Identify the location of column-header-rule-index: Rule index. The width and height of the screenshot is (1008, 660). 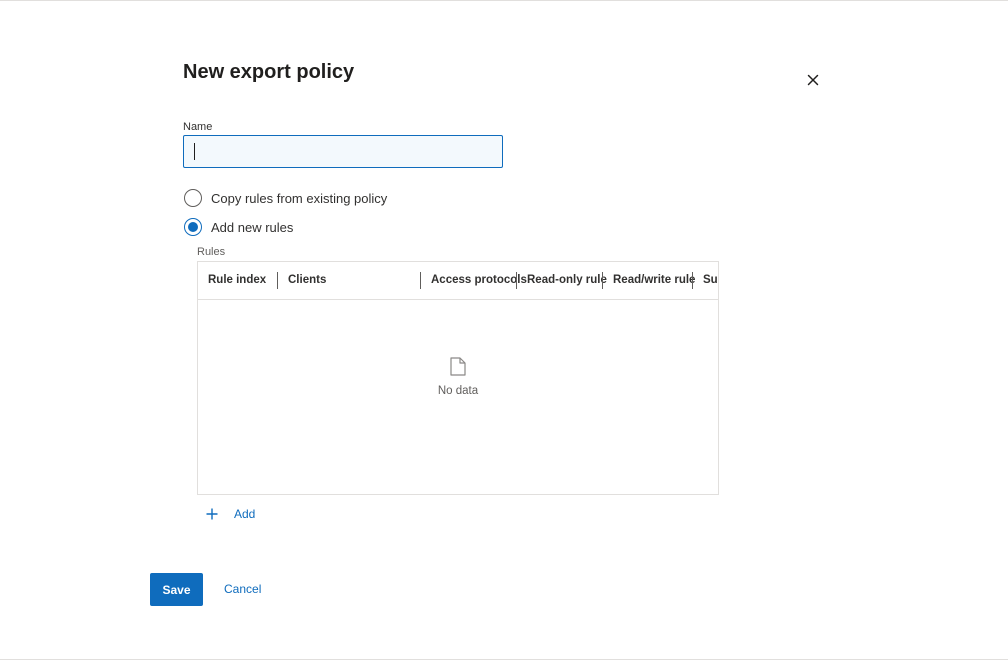
(237, 280).